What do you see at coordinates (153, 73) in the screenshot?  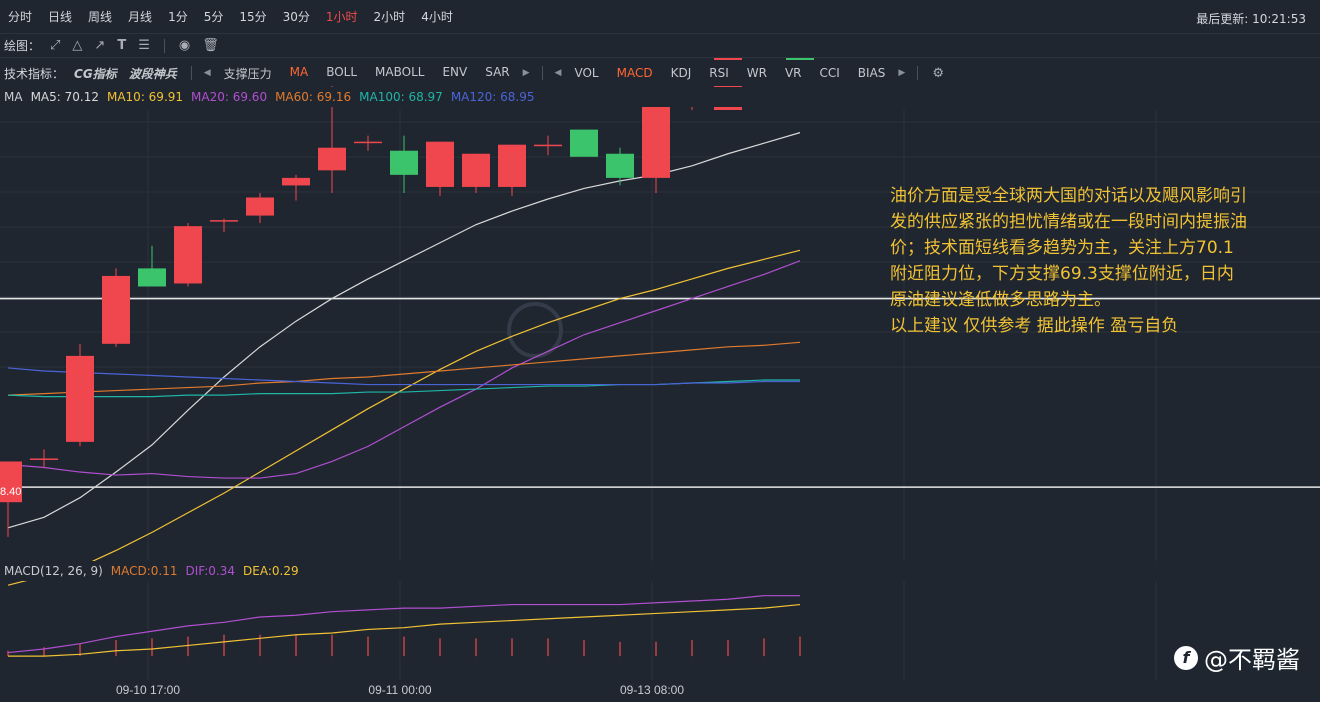 I see `wave-indicator-button: 波段神兵` at bounding box center [153, 73].